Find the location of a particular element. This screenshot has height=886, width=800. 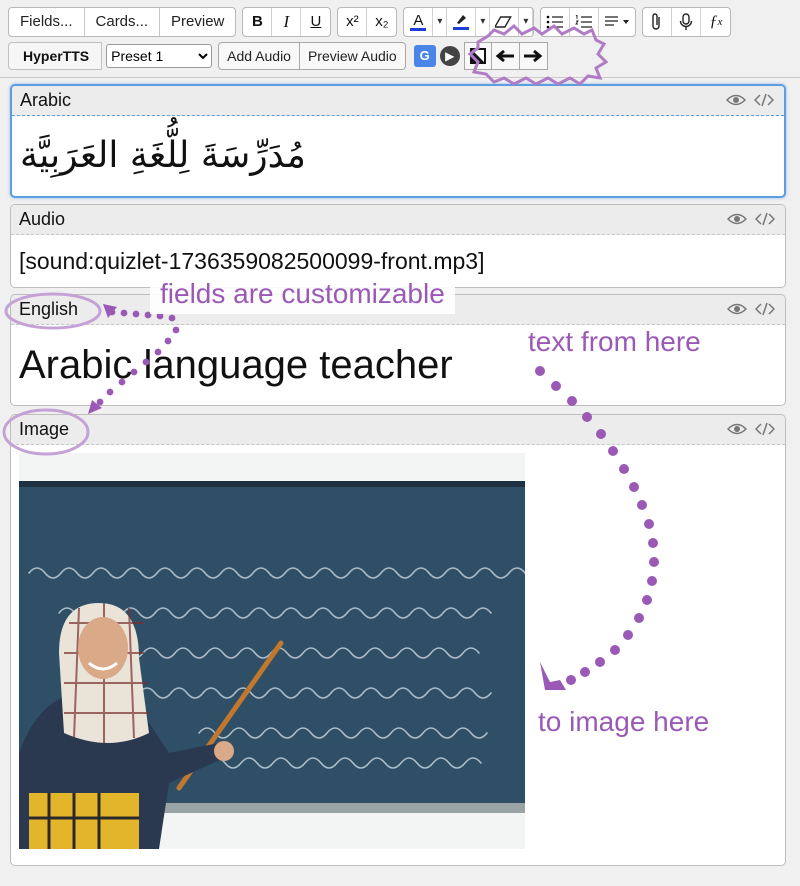

field-header: Image is located at coordinates (398, 430).